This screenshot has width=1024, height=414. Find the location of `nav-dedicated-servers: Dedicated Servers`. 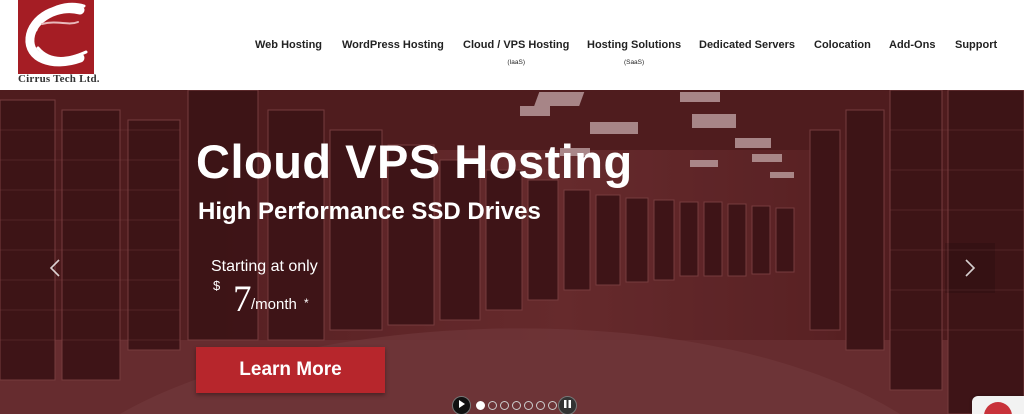

nav-dedicated-servers: Dedicated Servers is located at coordinates (747, 45).